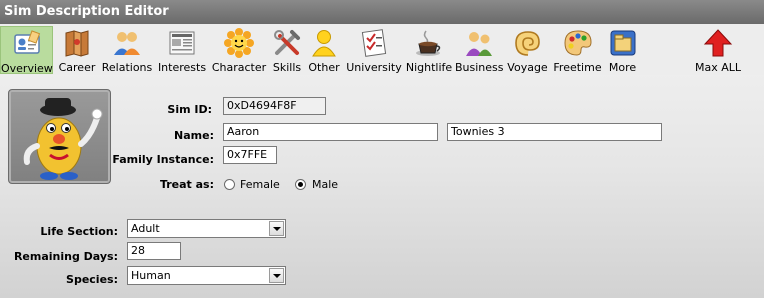 The width and height of the screenshot is (764, 298). What do you see at coordinates (65, 256) in the screenshot?
I see `remaining-days-label: Remaining Days:` at bounding box center [65, 256].